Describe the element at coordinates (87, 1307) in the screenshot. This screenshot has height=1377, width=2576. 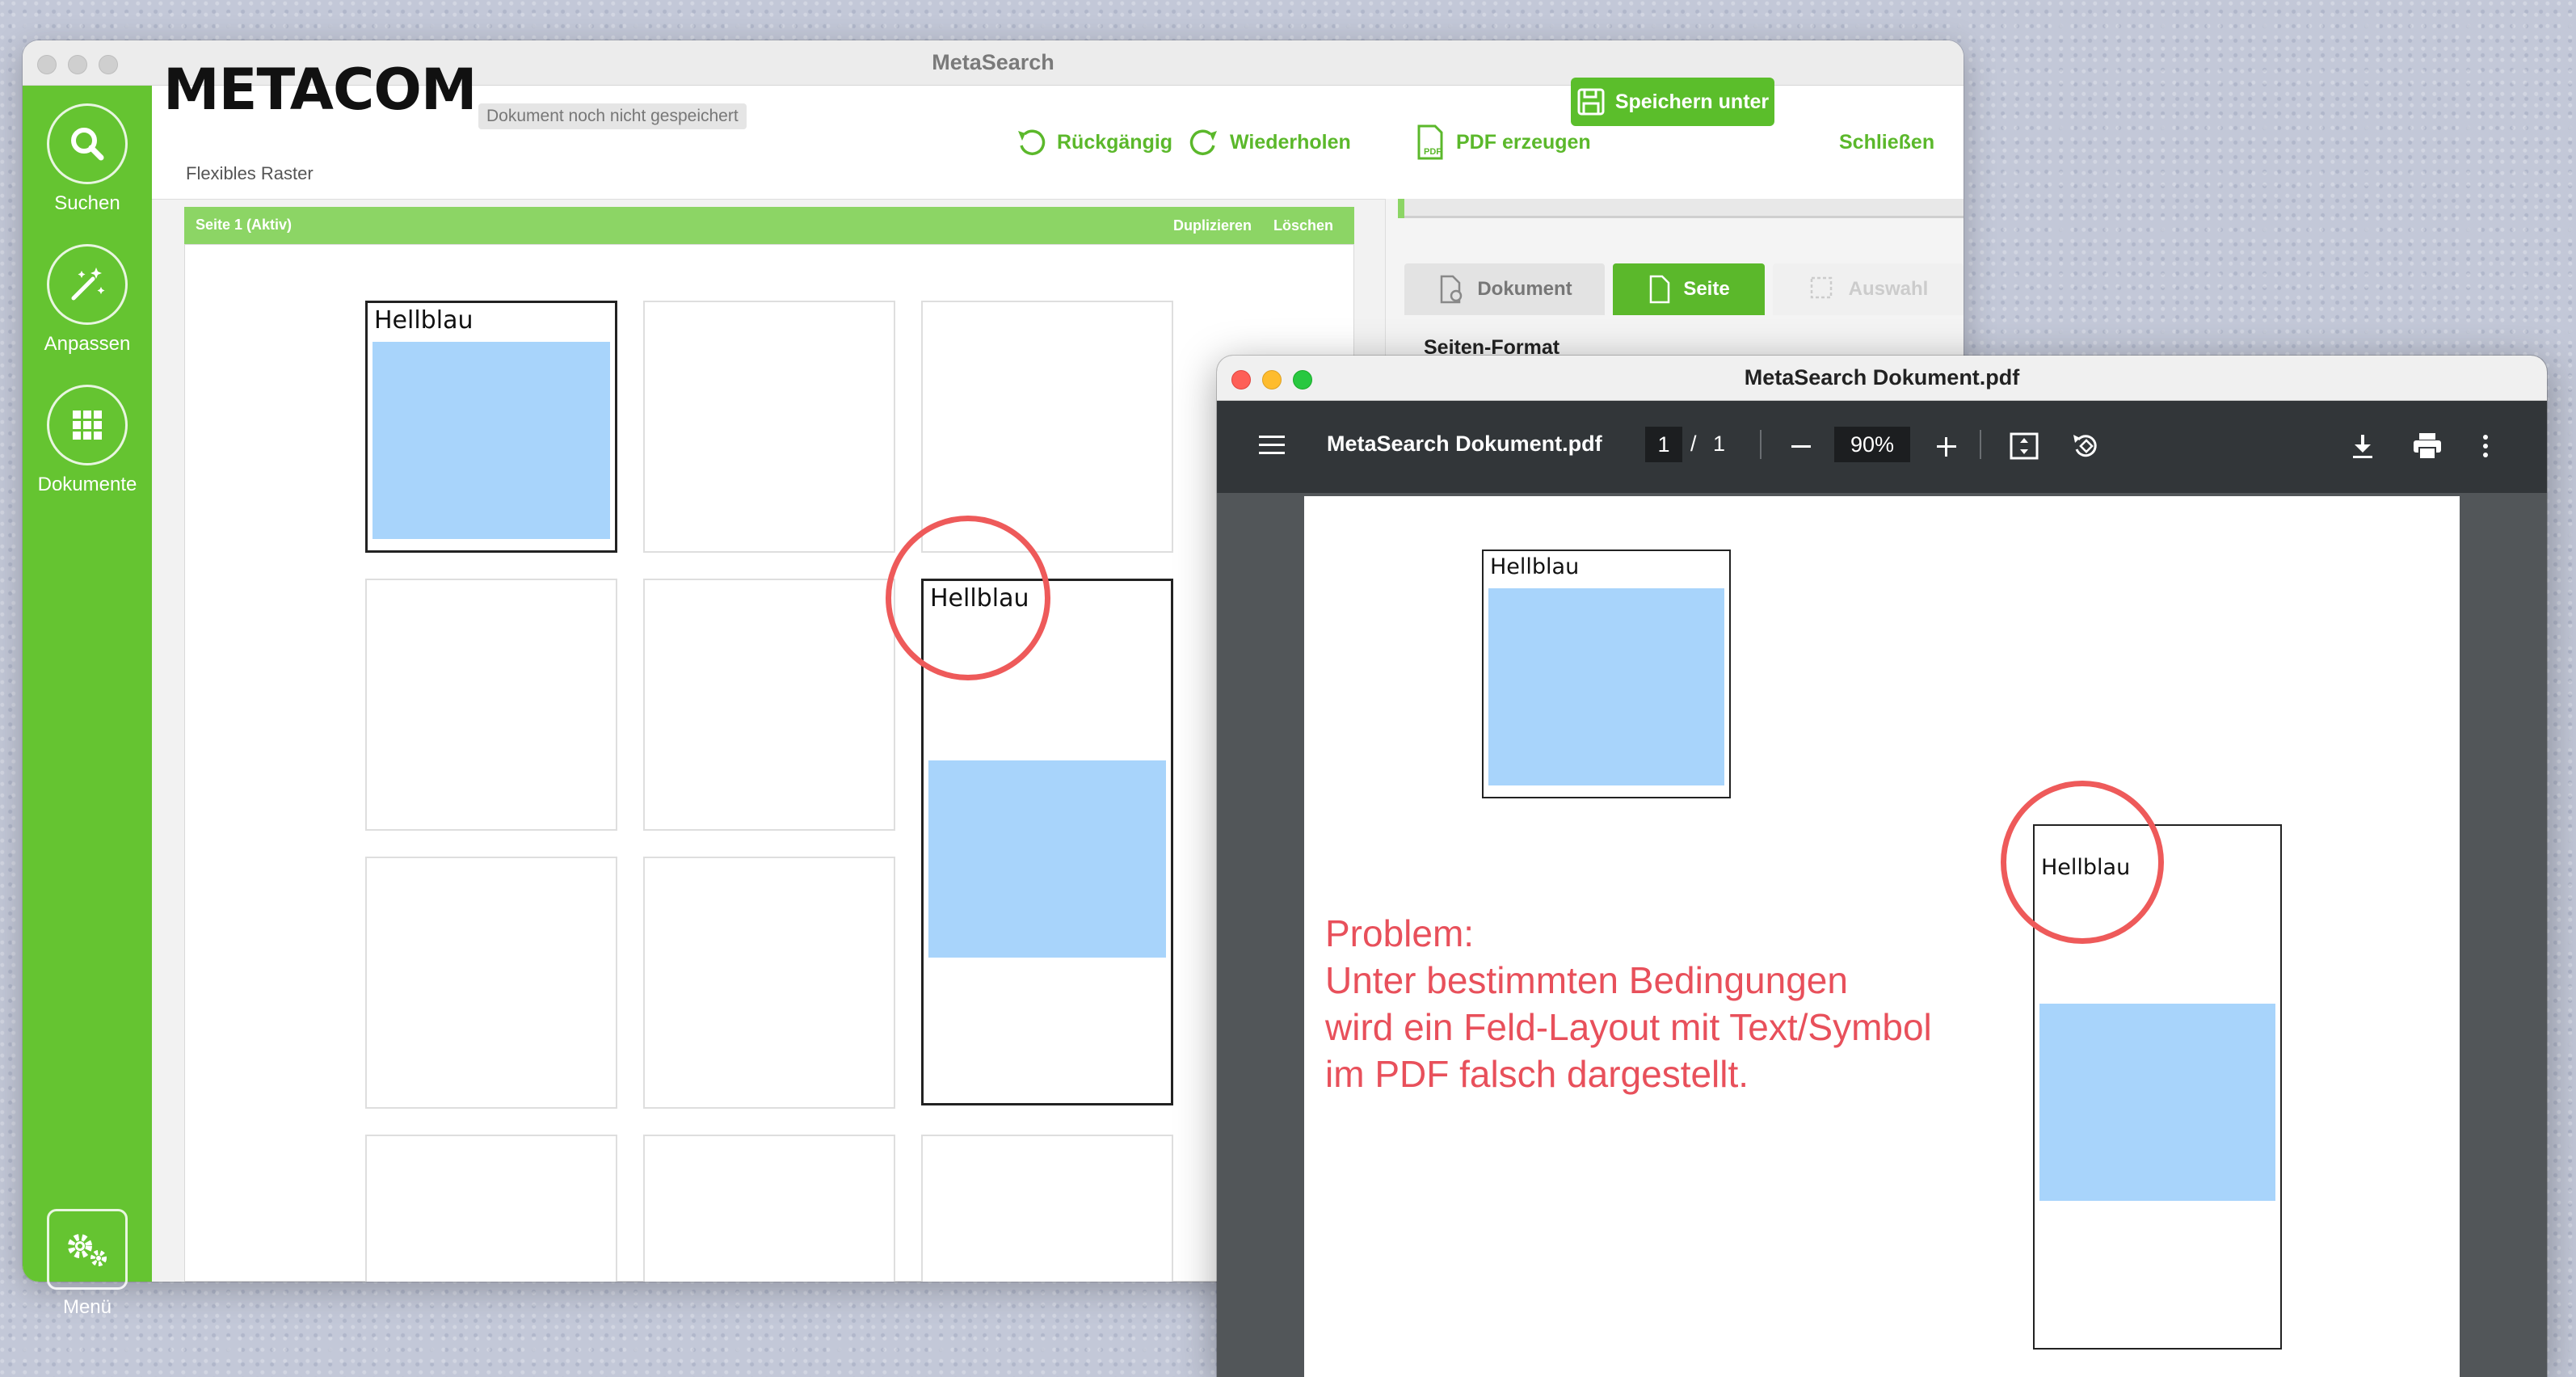
I see `sidebar-label-menu: Menü` at that location.